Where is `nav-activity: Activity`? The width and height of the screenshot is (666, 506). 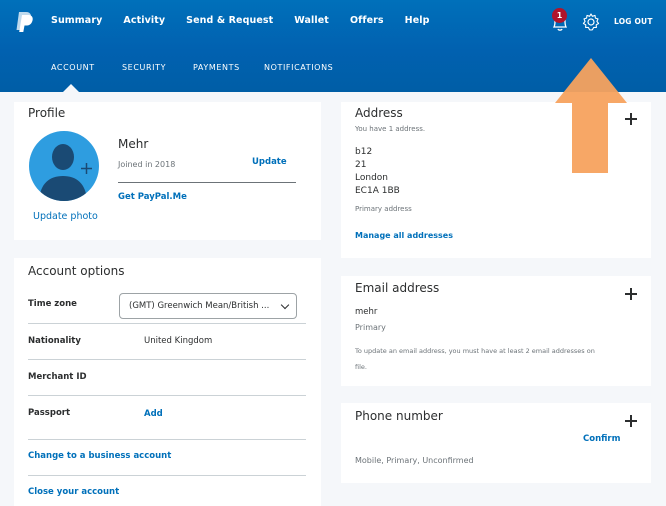 nav-activity: Activity is located at coordinates (144, 20).